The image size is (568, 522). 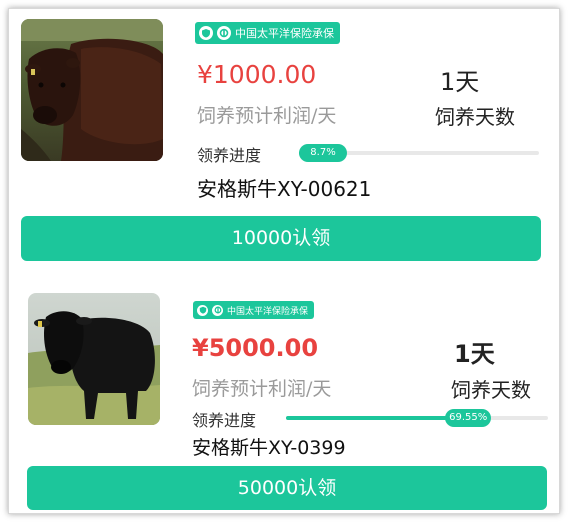 What do you see at coordinates (377, 418) in the screenshot?
I see `progress-fill` at bounding box center [377, 418].